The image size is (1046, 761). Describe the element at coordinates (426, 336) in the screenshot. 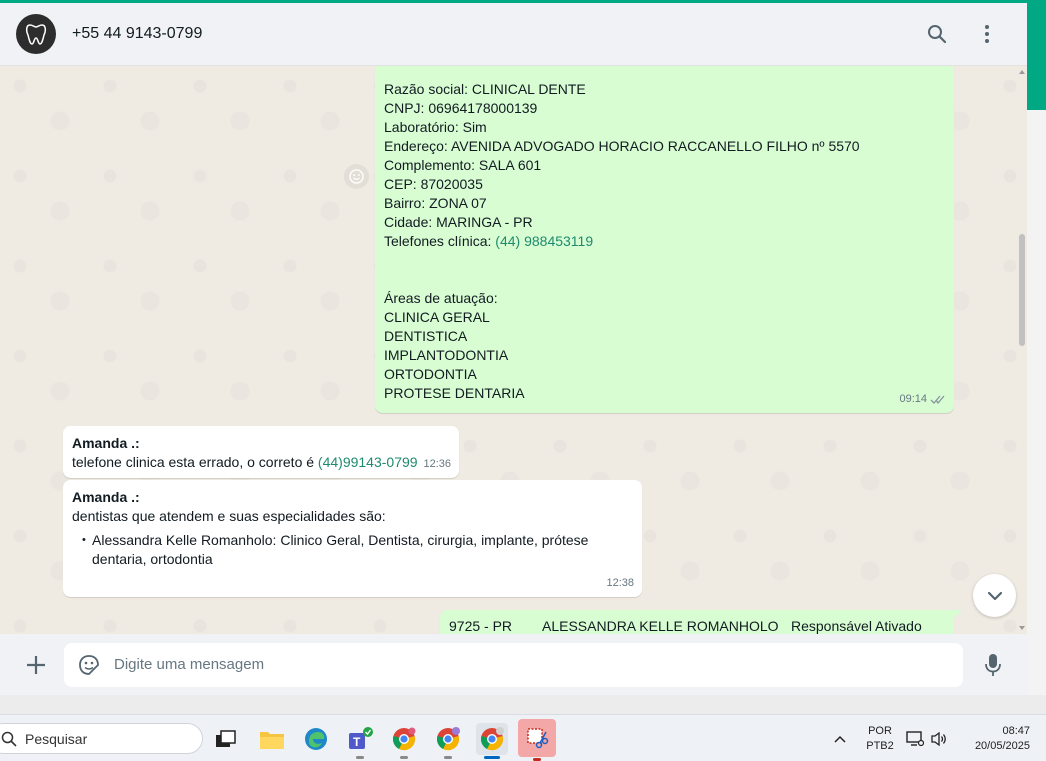

I see `area-item: DENTISTICA` at that location.